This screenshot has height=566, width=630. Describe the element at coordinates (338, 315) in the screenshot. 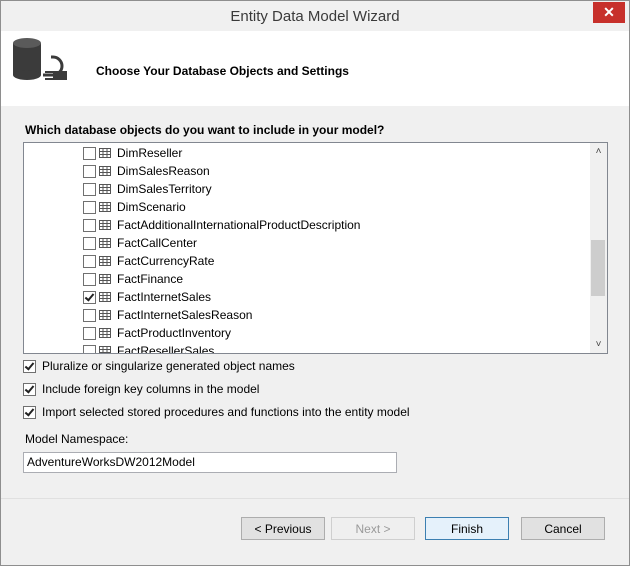

I see `tree-item: FactInternetSalesReason` at that location.